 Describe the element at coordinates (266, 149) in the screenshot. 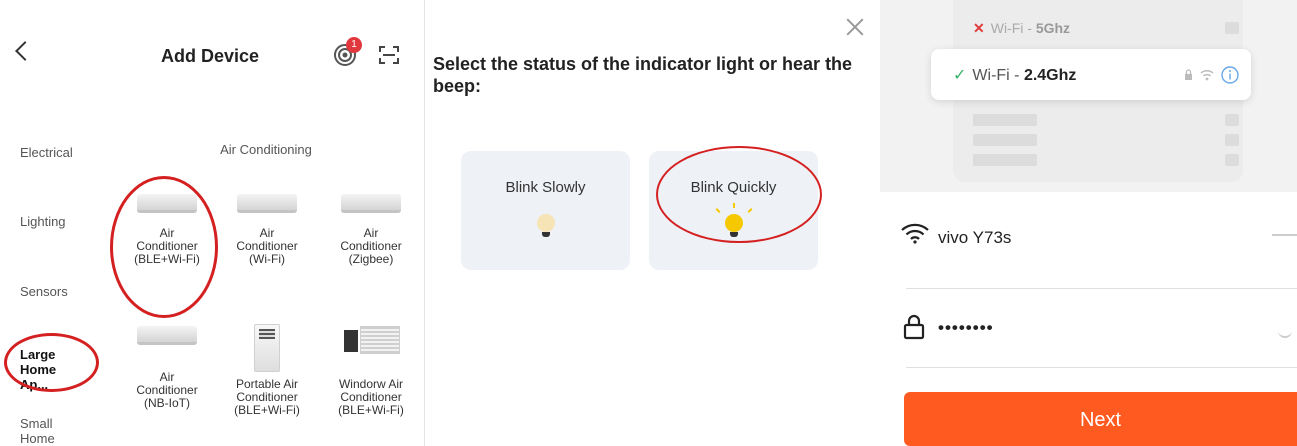

I see `section-heading: Air Conditioning` at that location.